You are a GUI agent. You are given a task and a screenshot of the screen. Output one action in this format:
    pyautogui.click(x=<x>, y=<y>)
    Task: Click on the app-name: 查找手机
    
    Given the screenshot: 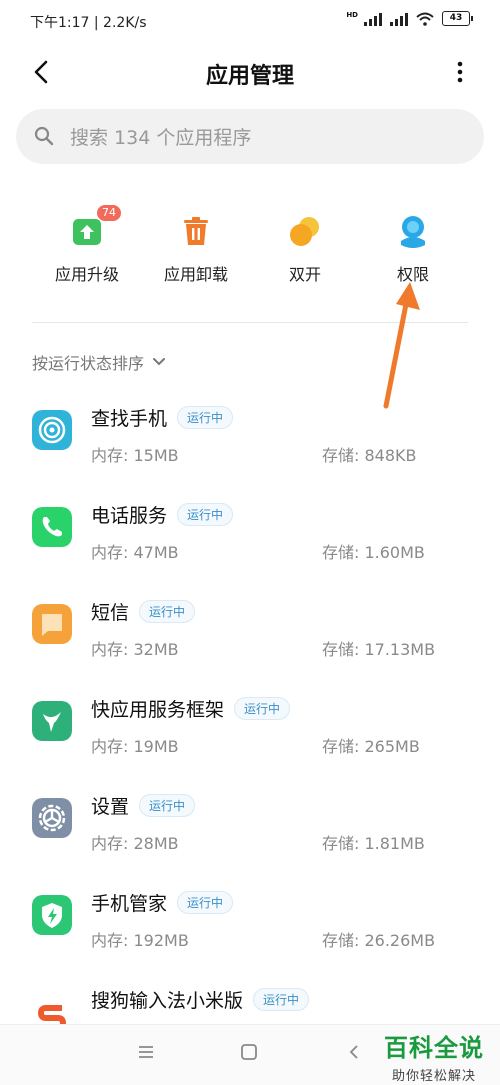 What is the action you would take?
    pyautogui.click(x=129, y=419)
    